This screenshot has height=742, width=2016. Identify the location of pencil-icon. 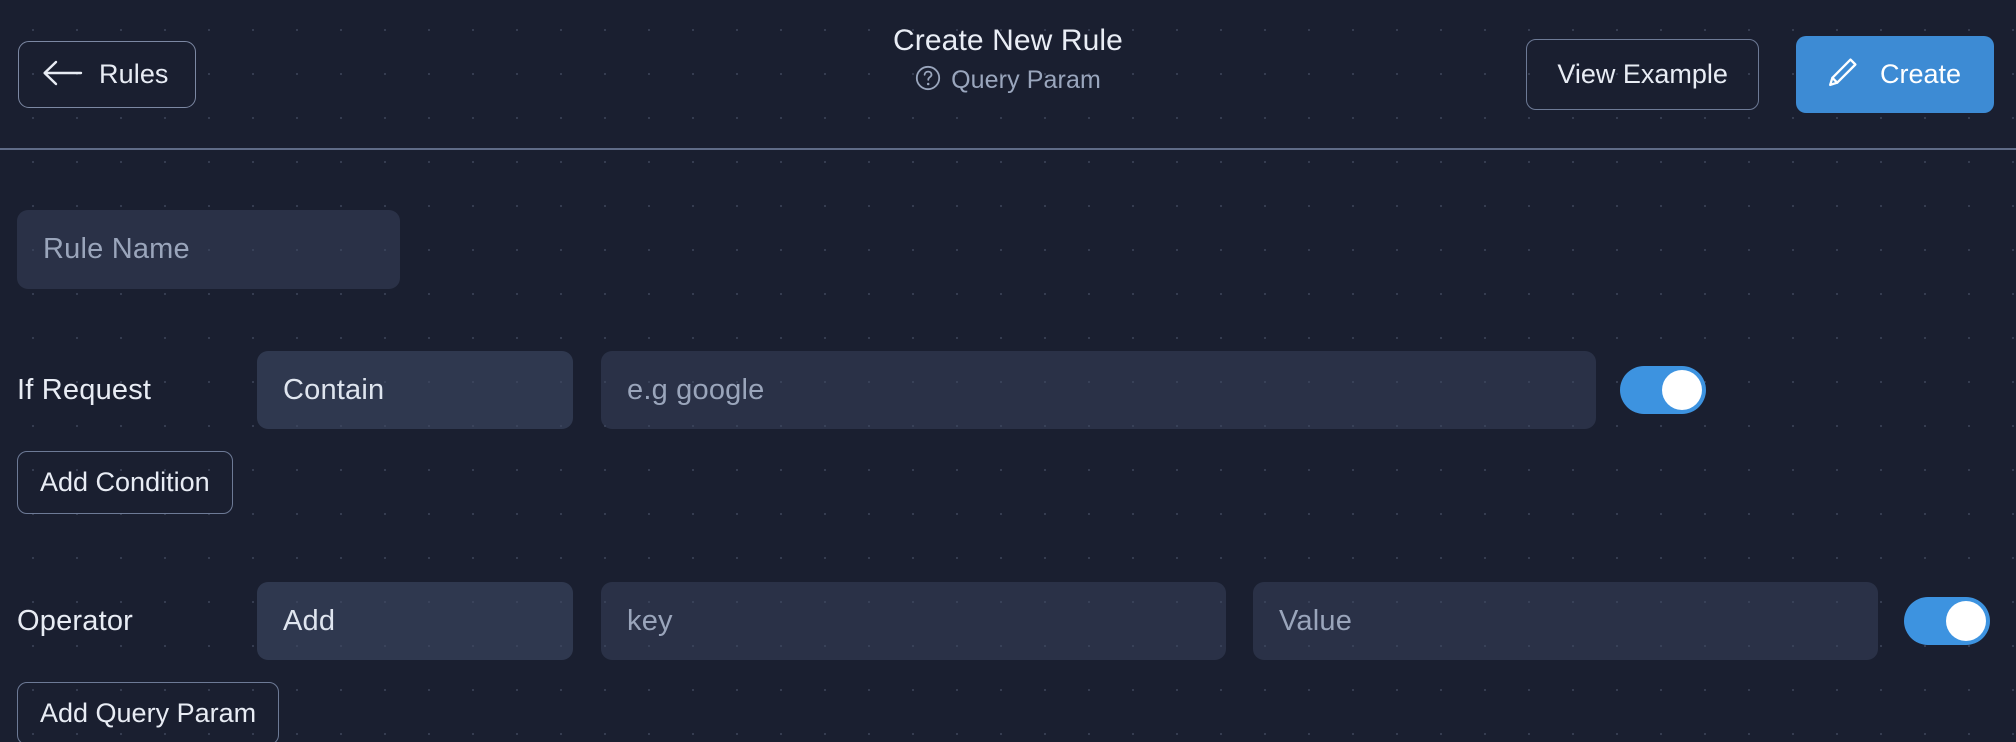
(1842, 74).